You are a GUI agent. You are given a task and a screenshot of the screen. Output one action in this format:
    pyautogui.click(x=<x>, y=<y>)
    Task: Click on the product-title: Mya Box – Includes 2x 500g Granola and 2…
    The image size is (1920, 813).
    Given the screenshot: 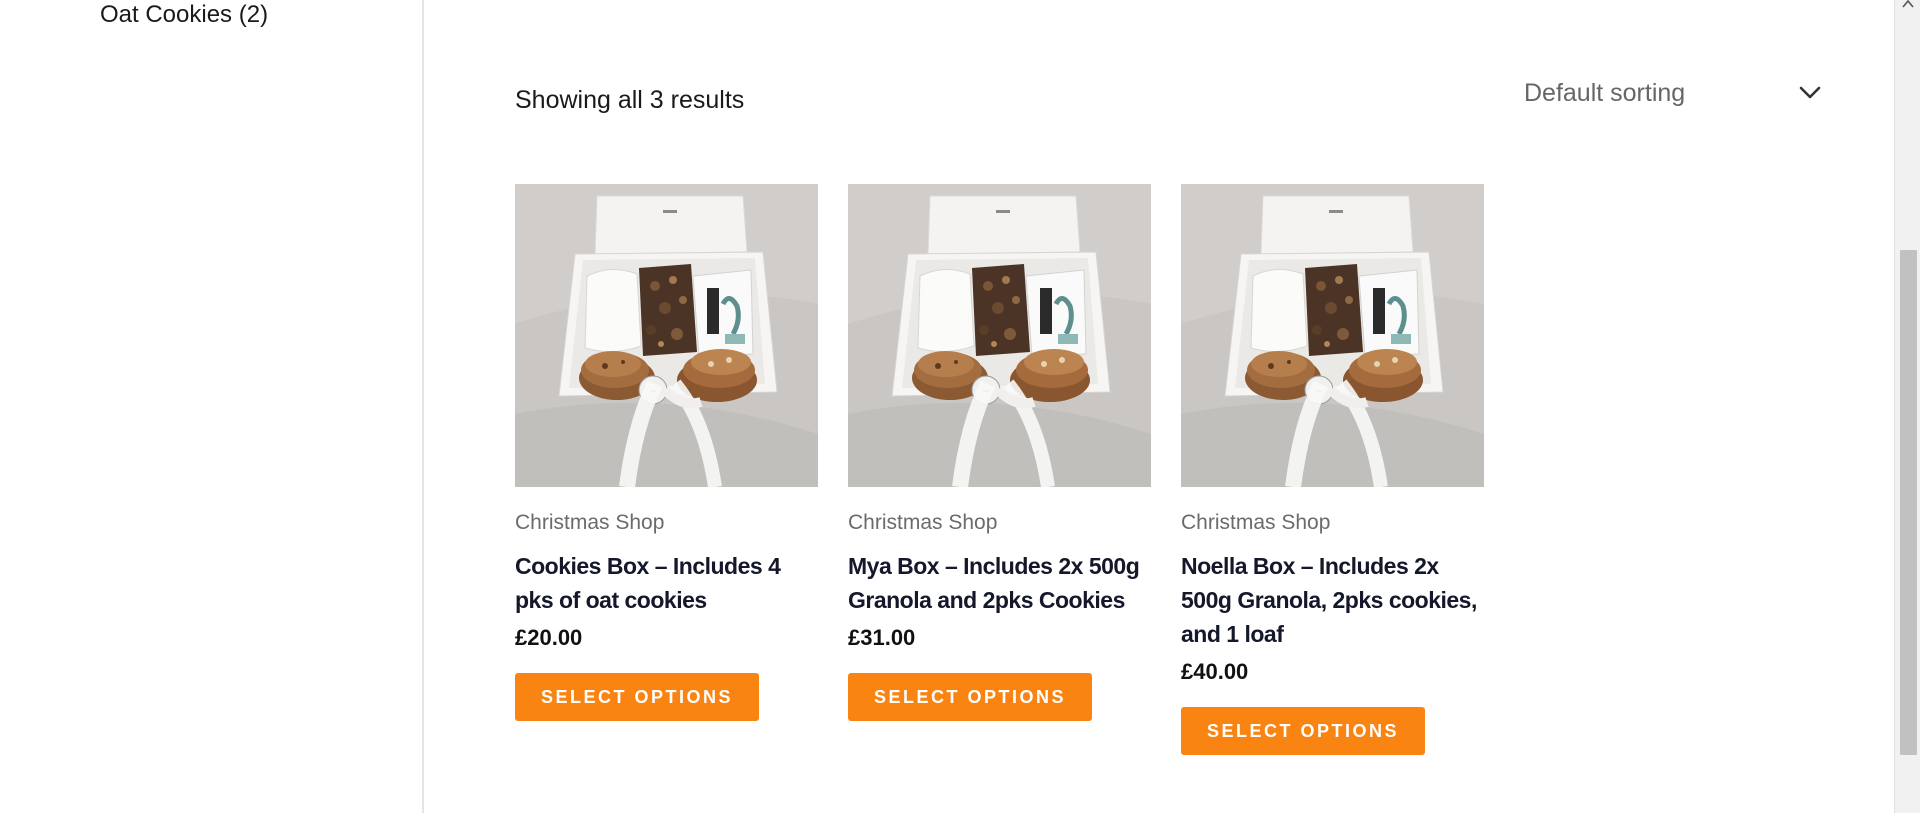 What is the action you would take?
    pyautogui.click(x=999, y=583)
    